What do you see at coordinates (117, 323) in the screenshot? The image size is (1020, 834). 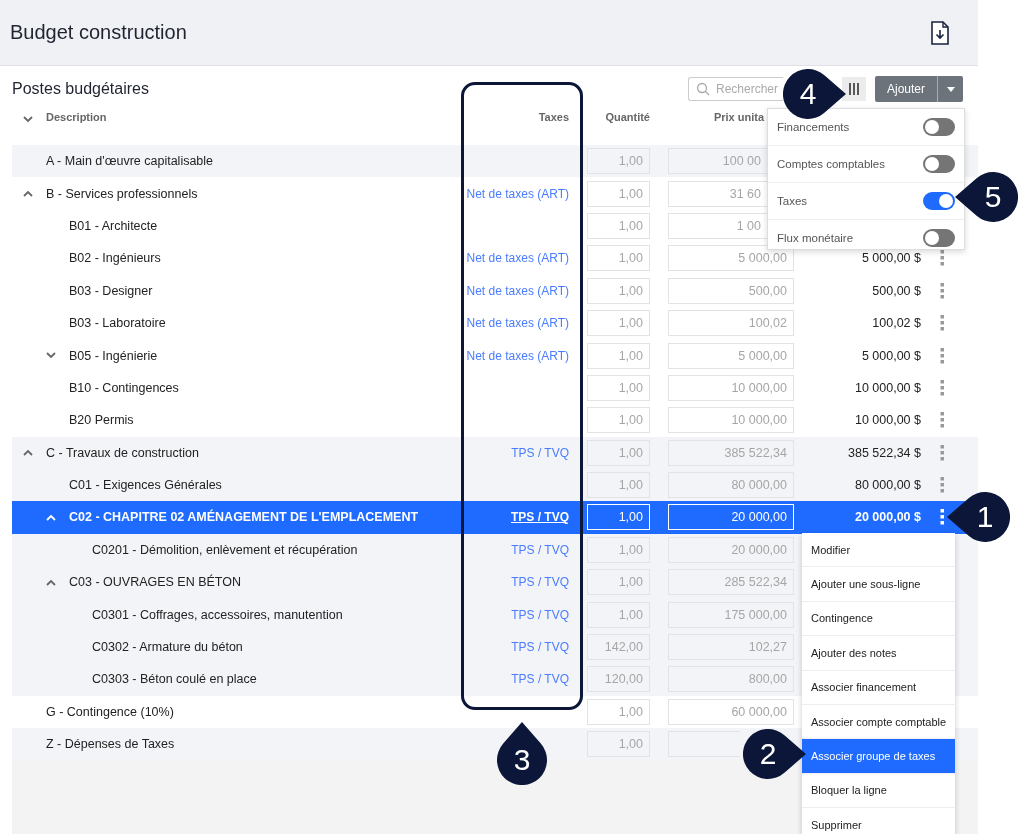 I see `row-description: B03 - Laboratoire` at bounding box center [117, 323].